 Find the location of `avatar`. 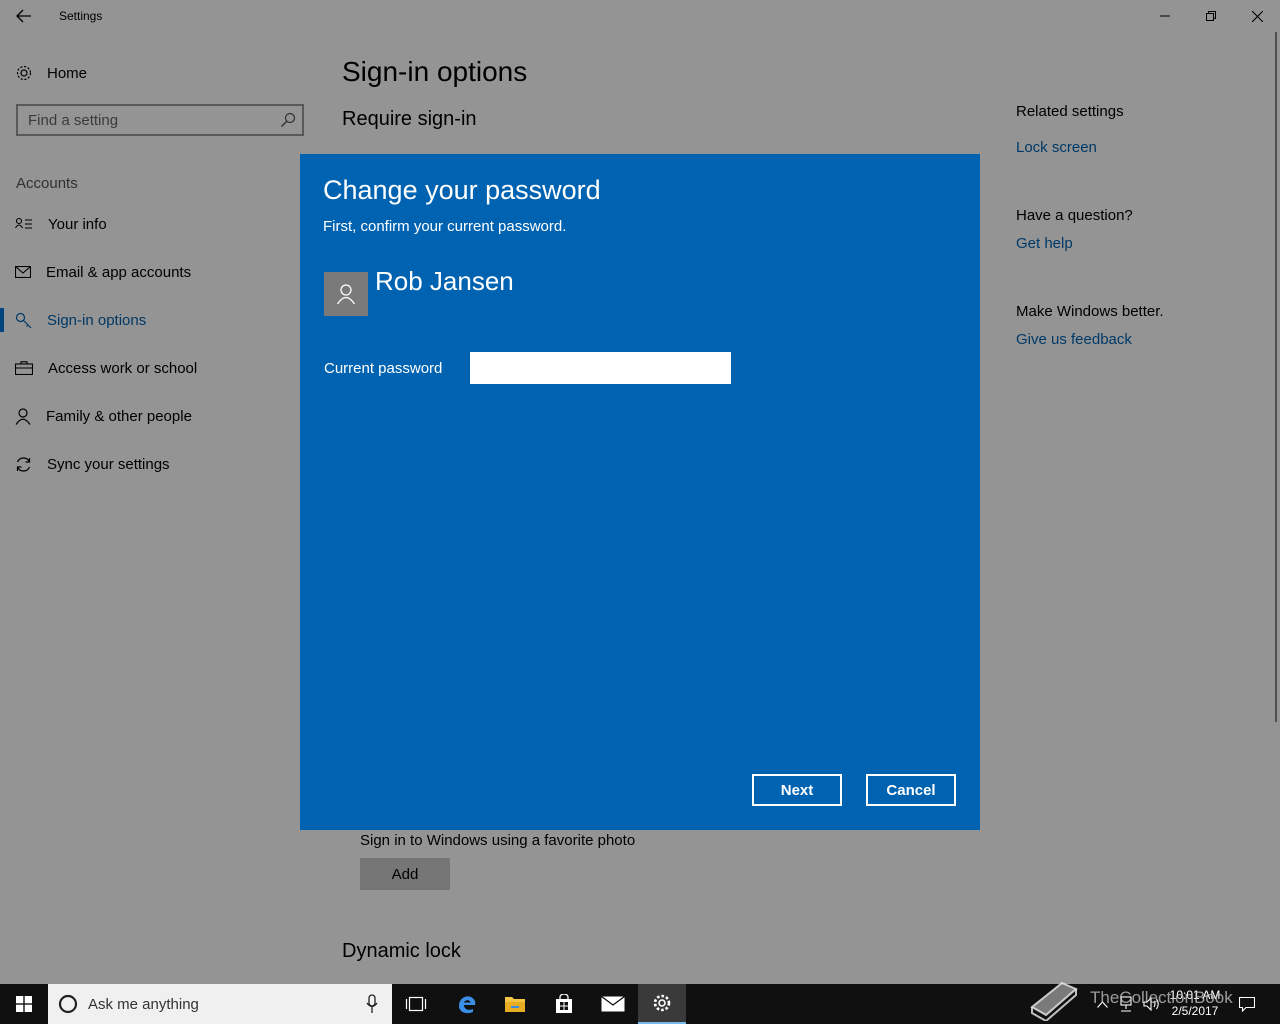

avatar is located at coordinates (346, 294).